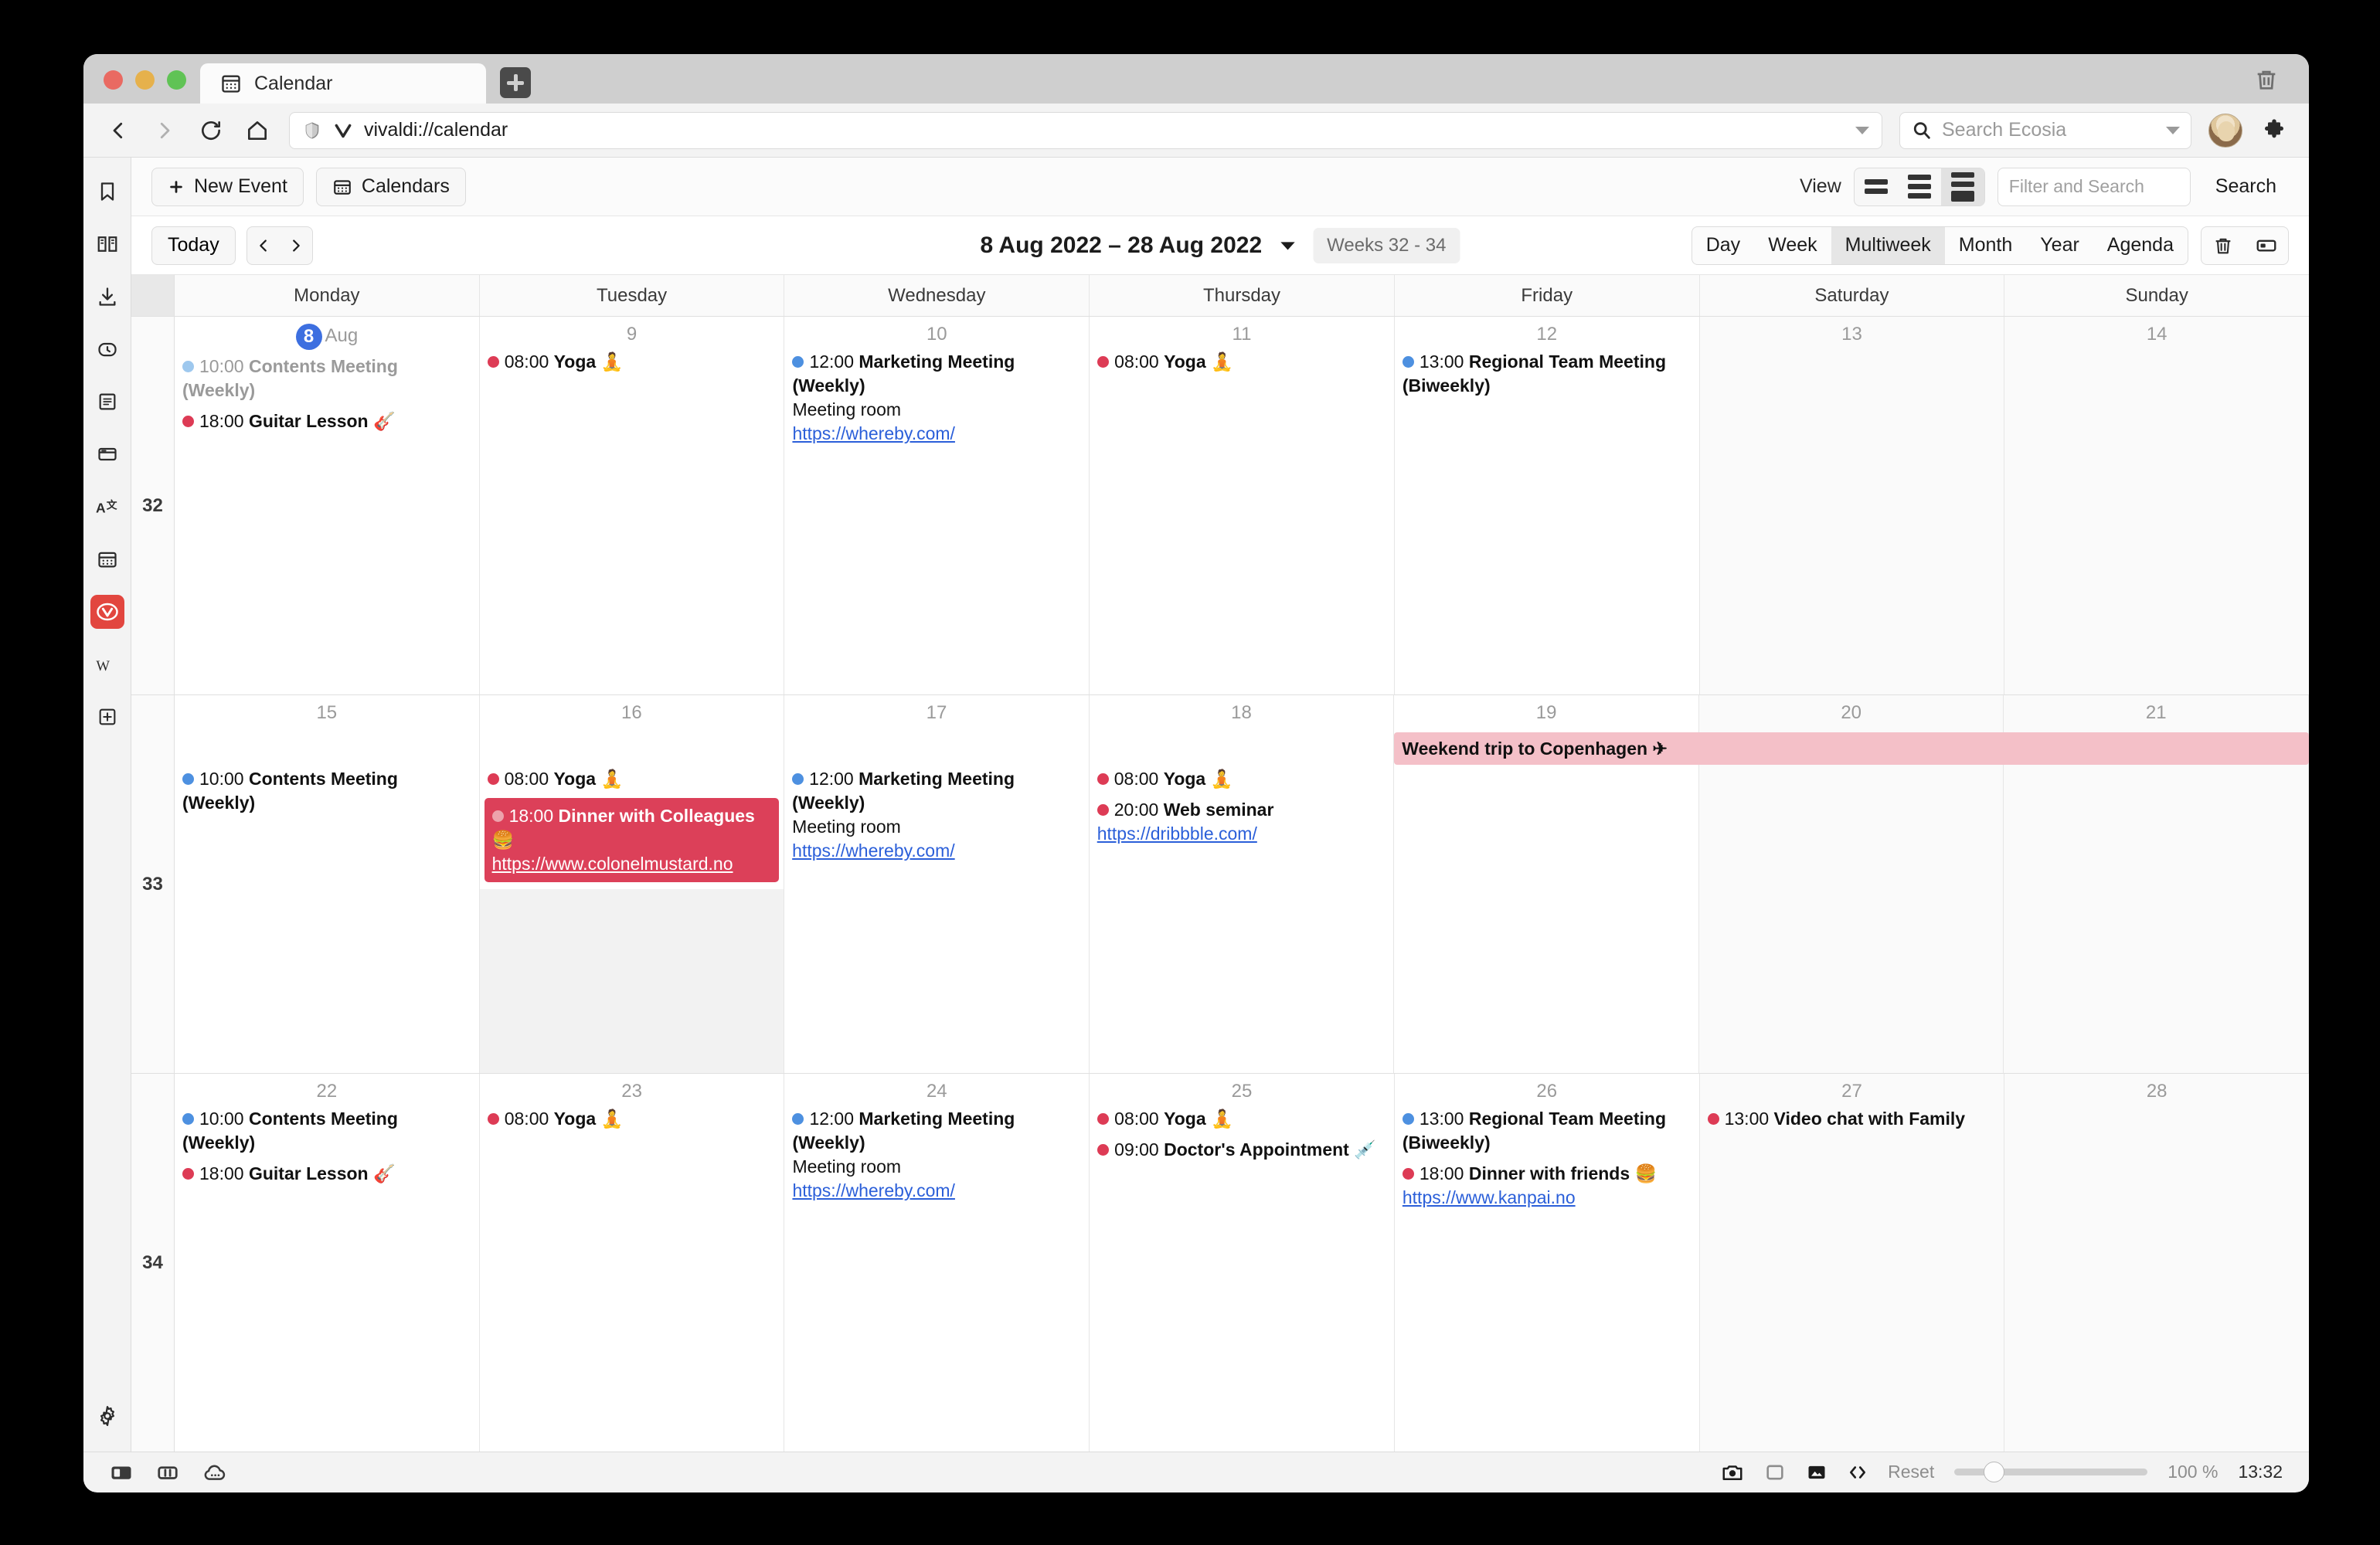 The image size is (2380, 1545). What do you see at coordinates (1723, 245) in the screenshot?
I see `tab-day: Day` at bounding box center [1723, 245].